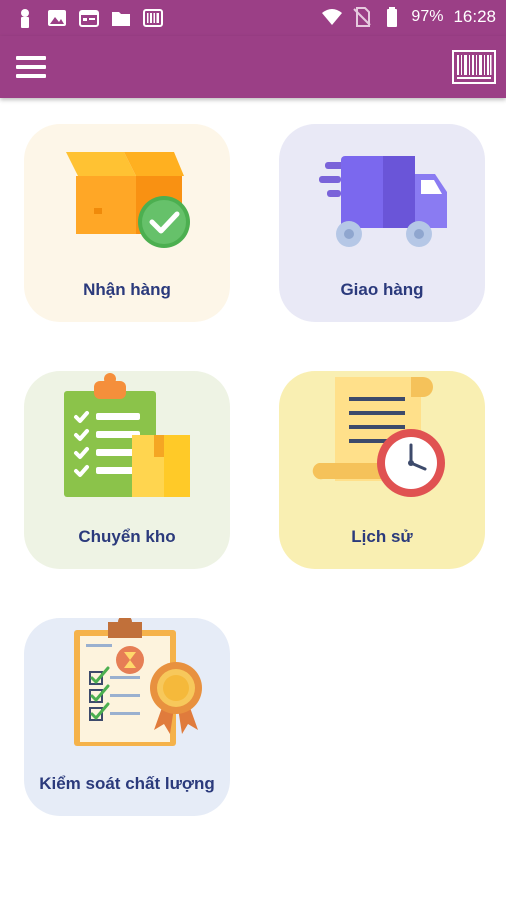 Image resolution: width=506 pixels, height=900 pixels. What do you see at coordinates (128, 200) in the screenshot?
I see `box-check-icon` at bounding box center [128, 200].